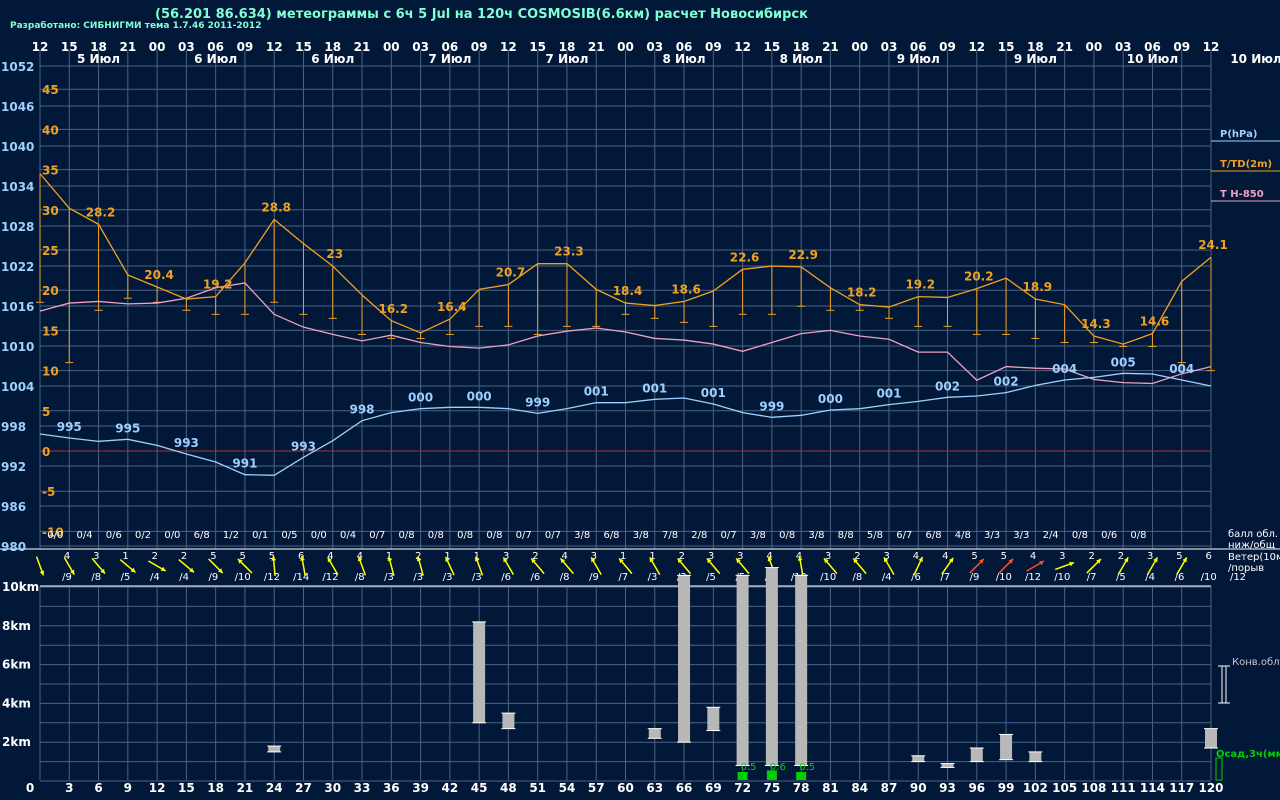 This screenshot has width=1280, height=800. What do you see at coordinates (537, 788) in the screenshot?
I see `bottom-hour-label: 51` at bounding box center [537, 788].